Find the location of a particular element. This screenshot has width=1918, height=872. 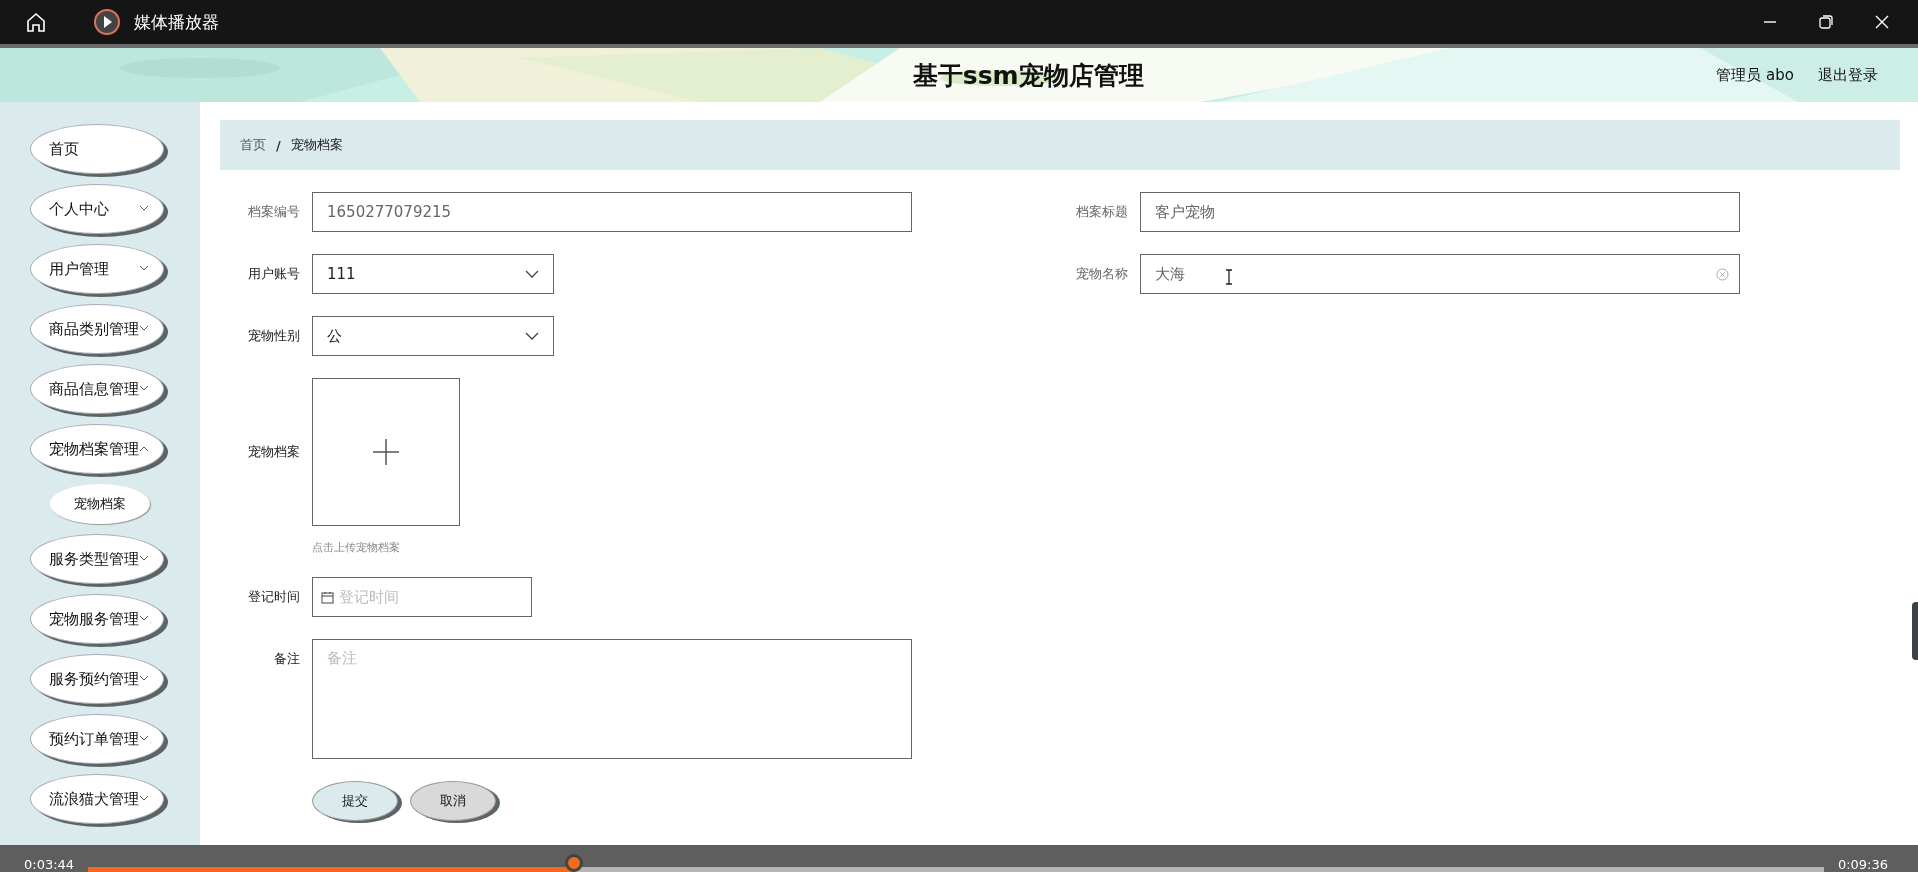

play-logo-icon is located at coordinates (107, 22).